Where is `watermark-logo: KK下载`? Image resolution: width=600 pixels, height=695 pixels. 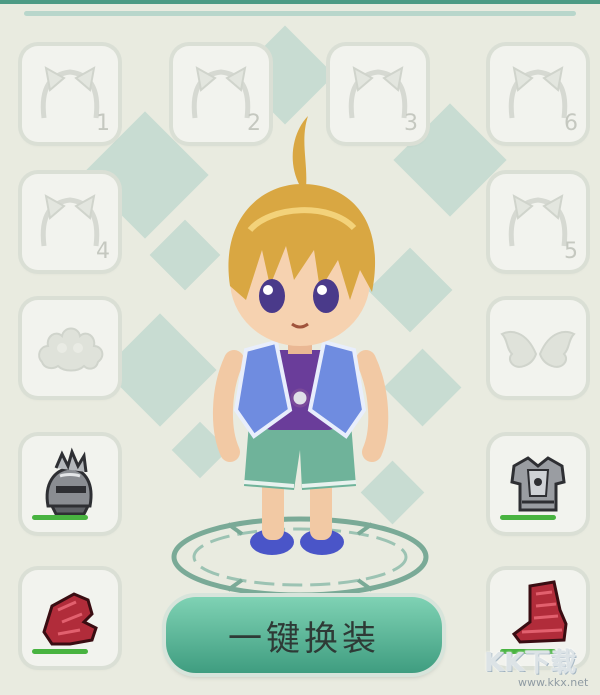
watermark-logo: KK下载 is located at coordinates (530, 663).